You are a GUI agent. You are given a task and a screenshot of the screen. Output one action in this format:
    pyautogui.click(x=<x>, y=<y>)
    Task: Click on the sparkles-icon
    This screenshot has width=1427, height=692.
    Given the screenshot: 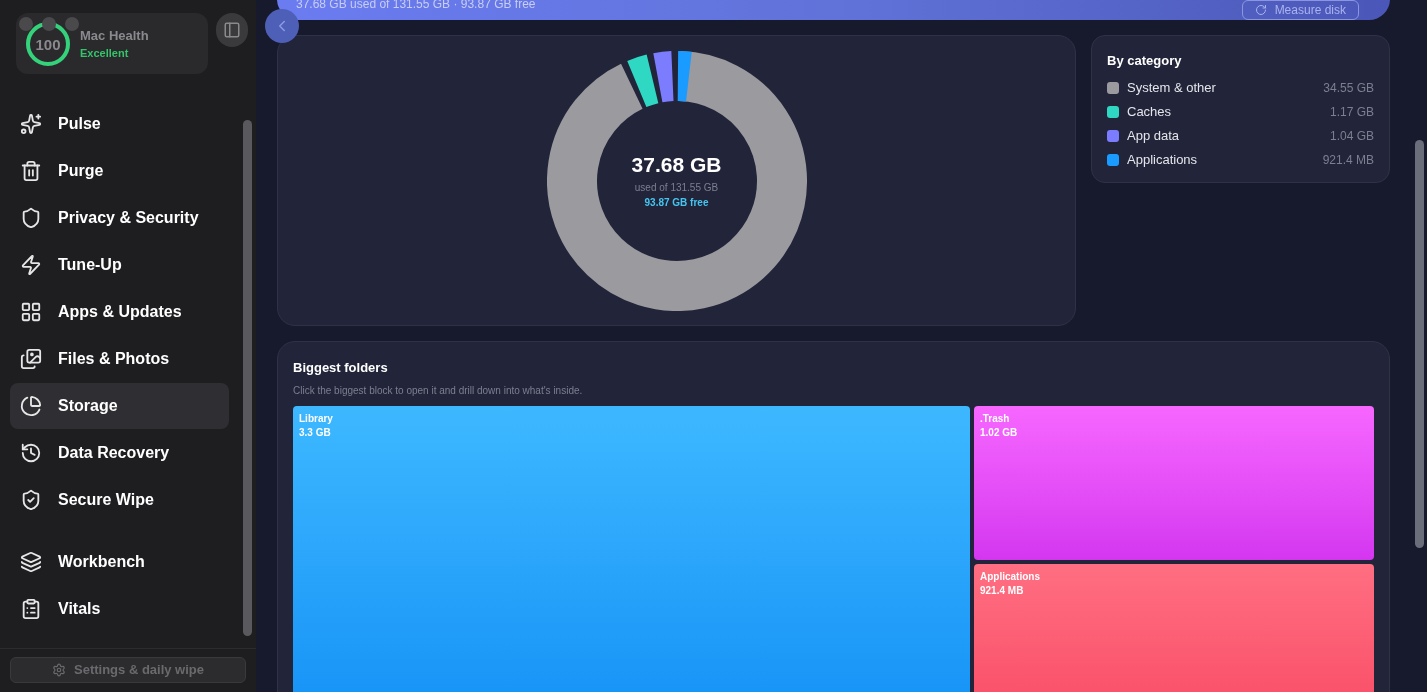 What is the action you would take?
    pyautogui.click(x=31, y=124)
    